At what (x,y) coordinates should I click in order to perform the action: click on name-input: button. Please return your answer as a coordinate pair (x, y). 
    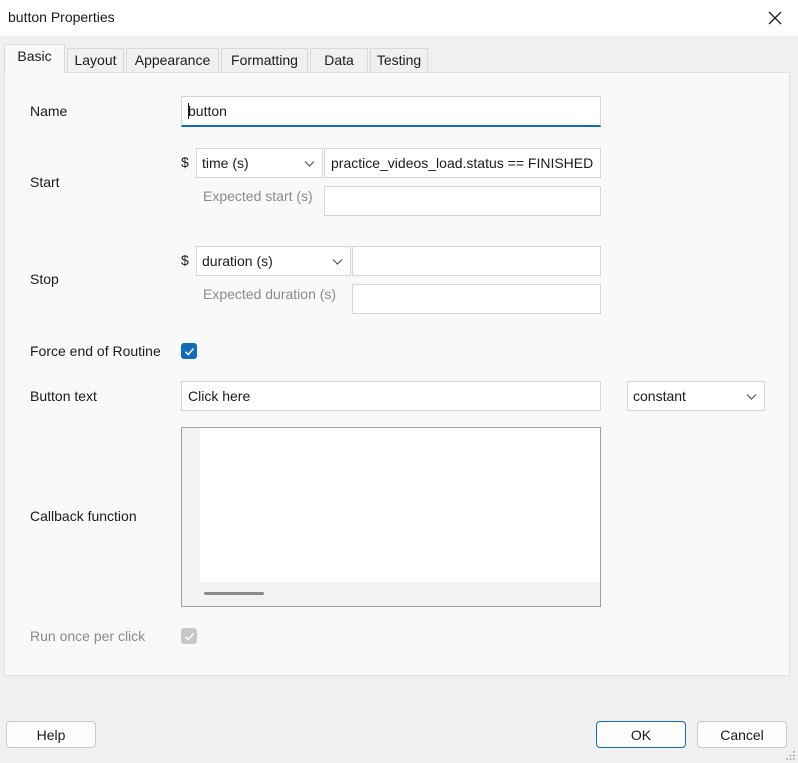
    Looking at the image, I should click on (391, 111).